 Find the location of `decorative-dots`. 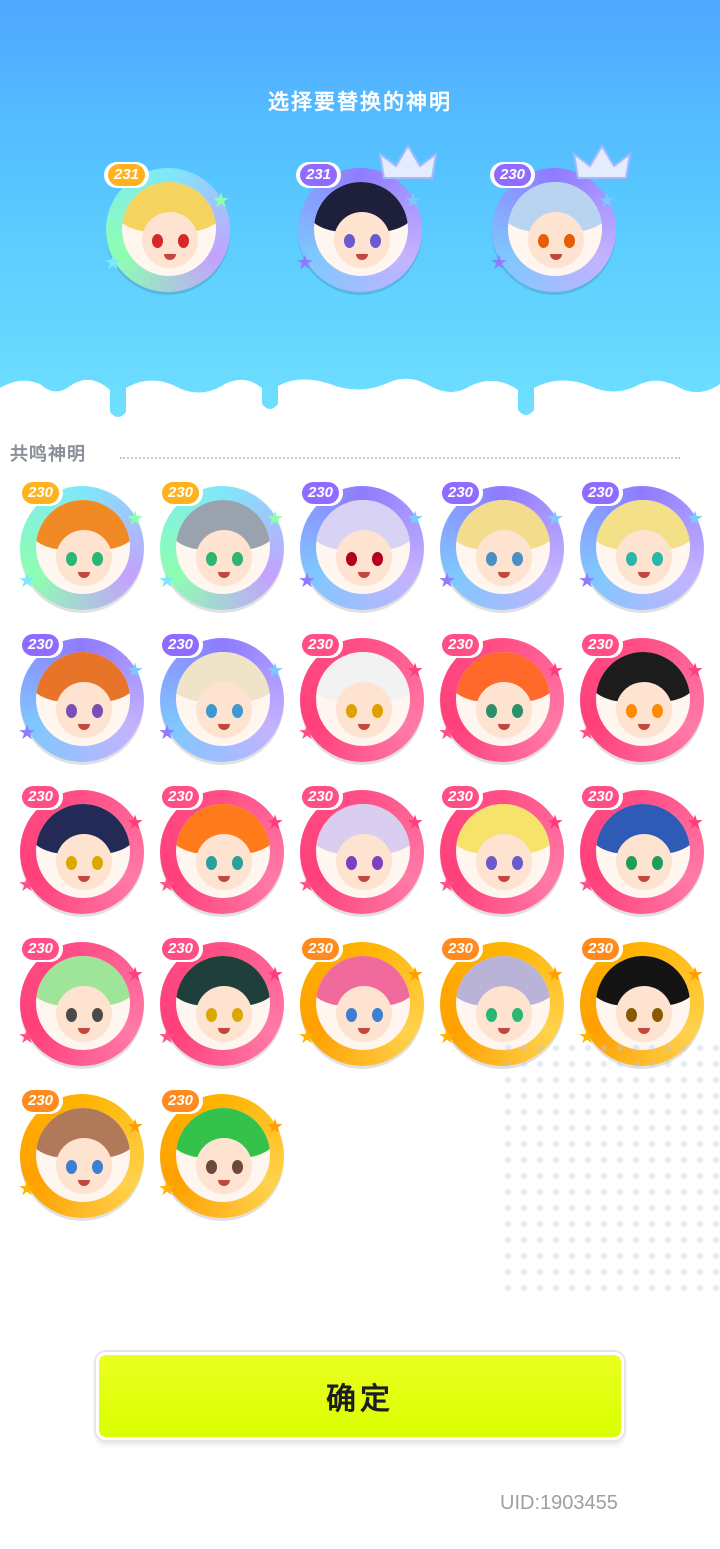

decorative-dots is located at coordinates (610, 1170).